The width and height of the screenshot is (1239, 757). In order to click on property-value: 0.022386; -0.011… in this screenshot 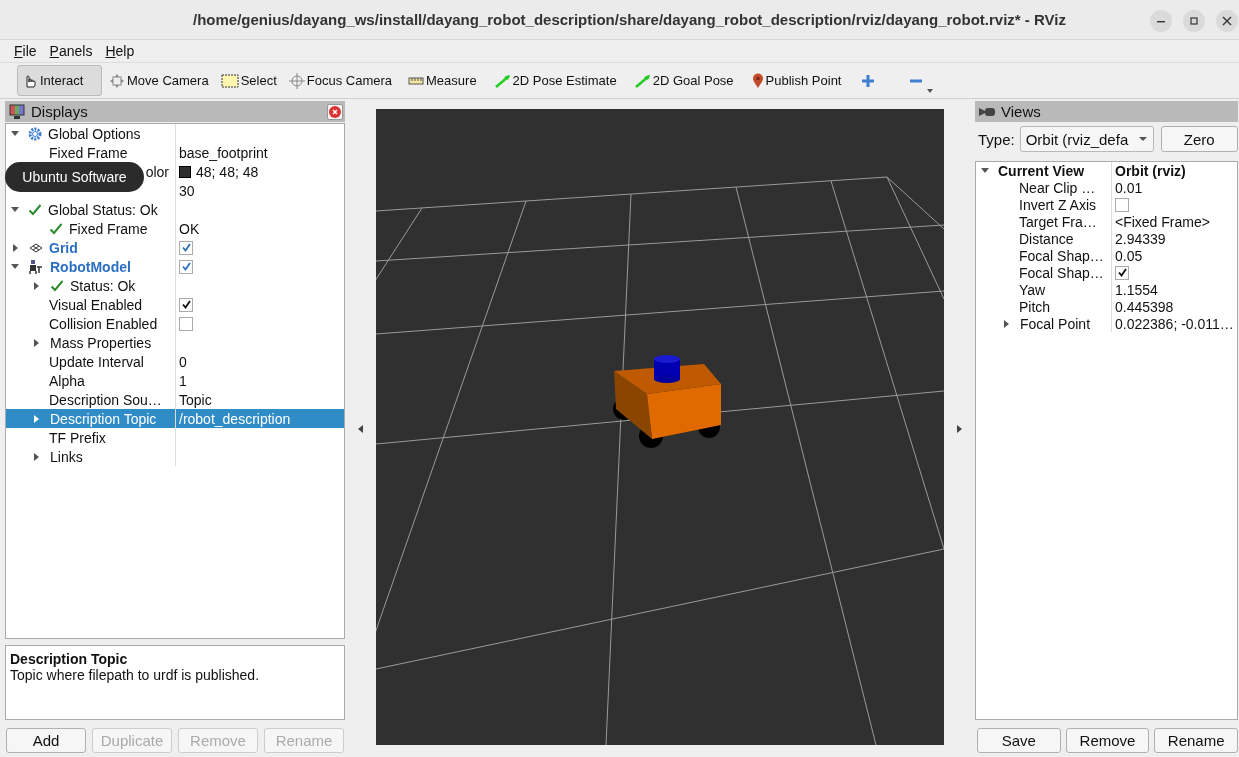, I will do `click(1174, 323)`.